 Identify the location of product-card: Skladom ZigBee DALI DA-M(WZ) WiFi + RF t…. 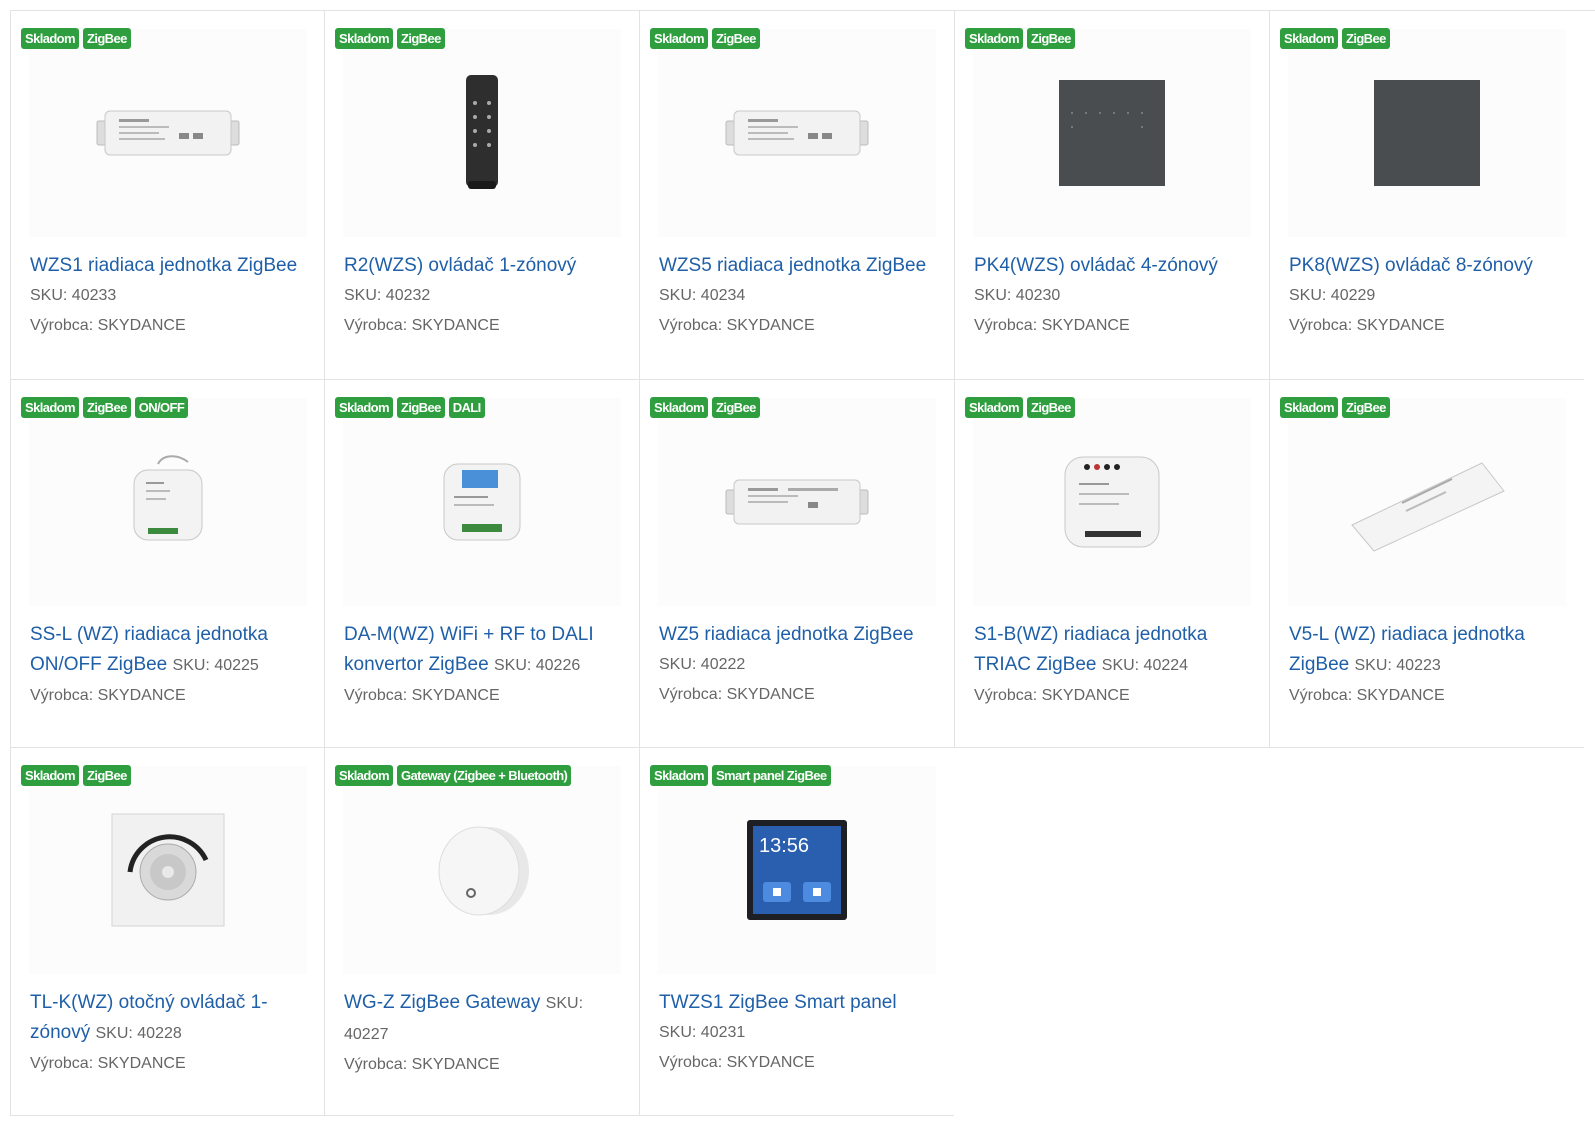
(481, 564).